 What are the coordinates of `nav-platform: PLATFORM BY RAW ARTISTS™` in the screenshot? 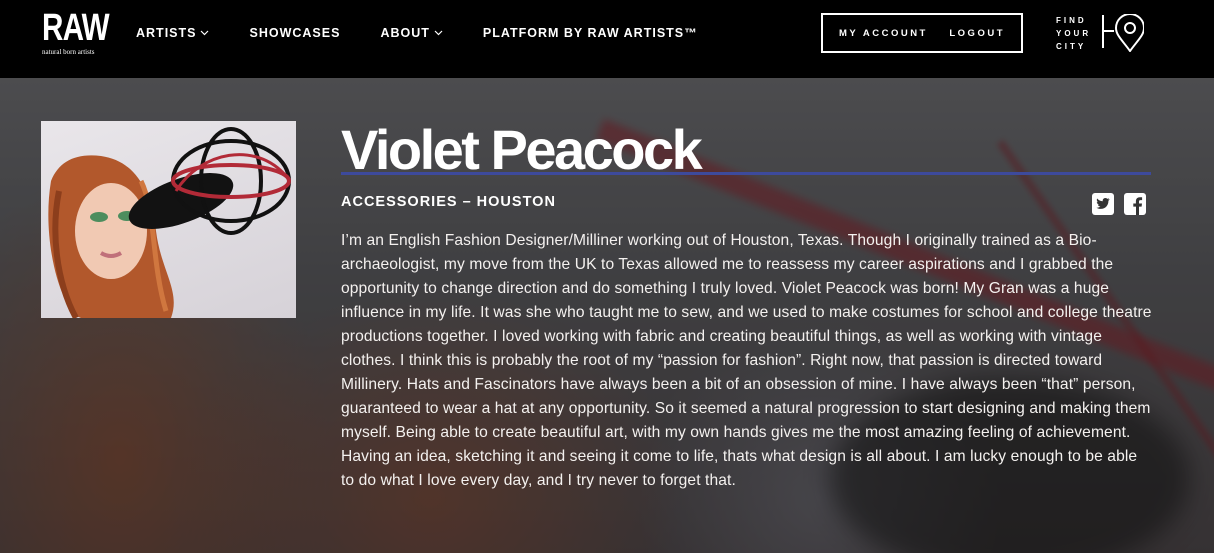 It's located at (590, 33).